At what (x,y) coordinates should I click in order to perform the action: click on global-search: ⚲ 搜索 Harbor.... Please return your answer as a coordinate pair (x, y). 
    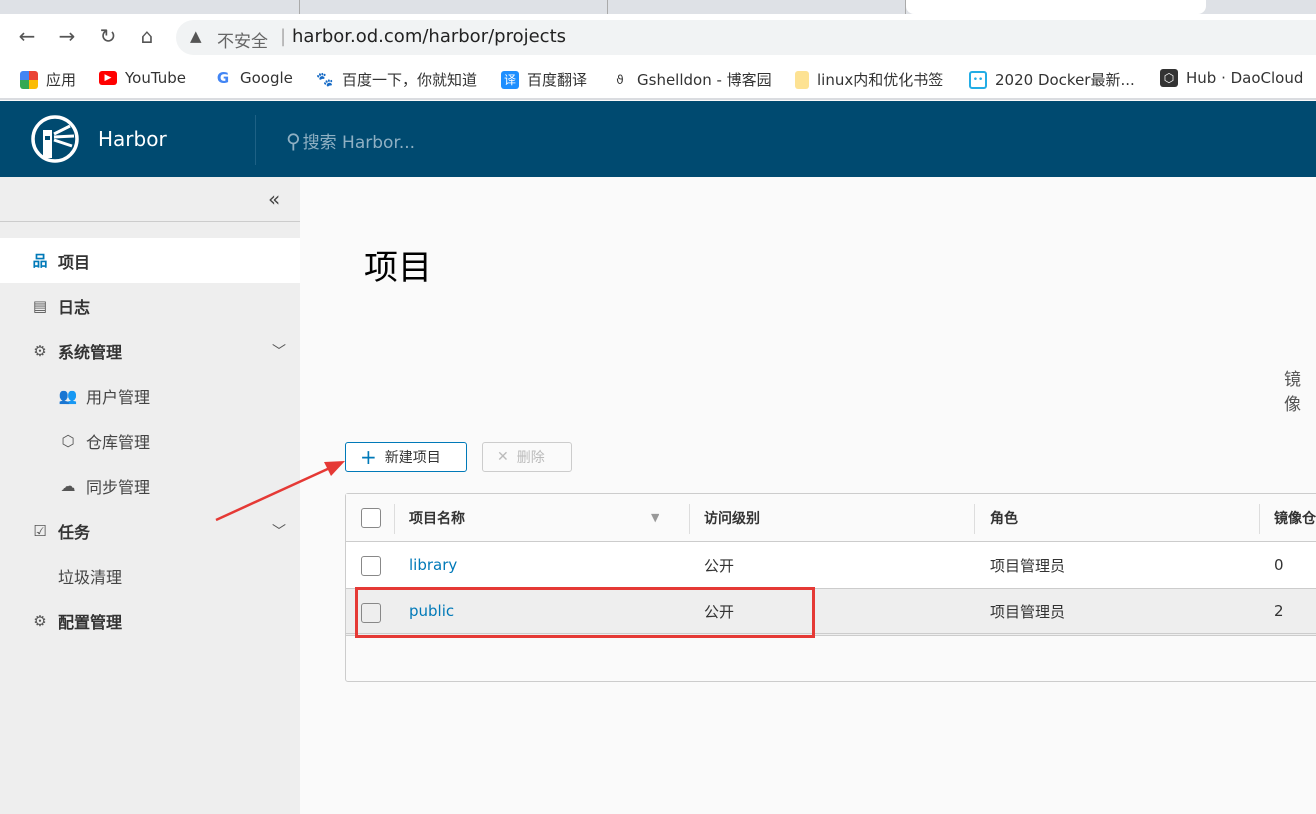
    Looking at the image, I should click on (350, 141).